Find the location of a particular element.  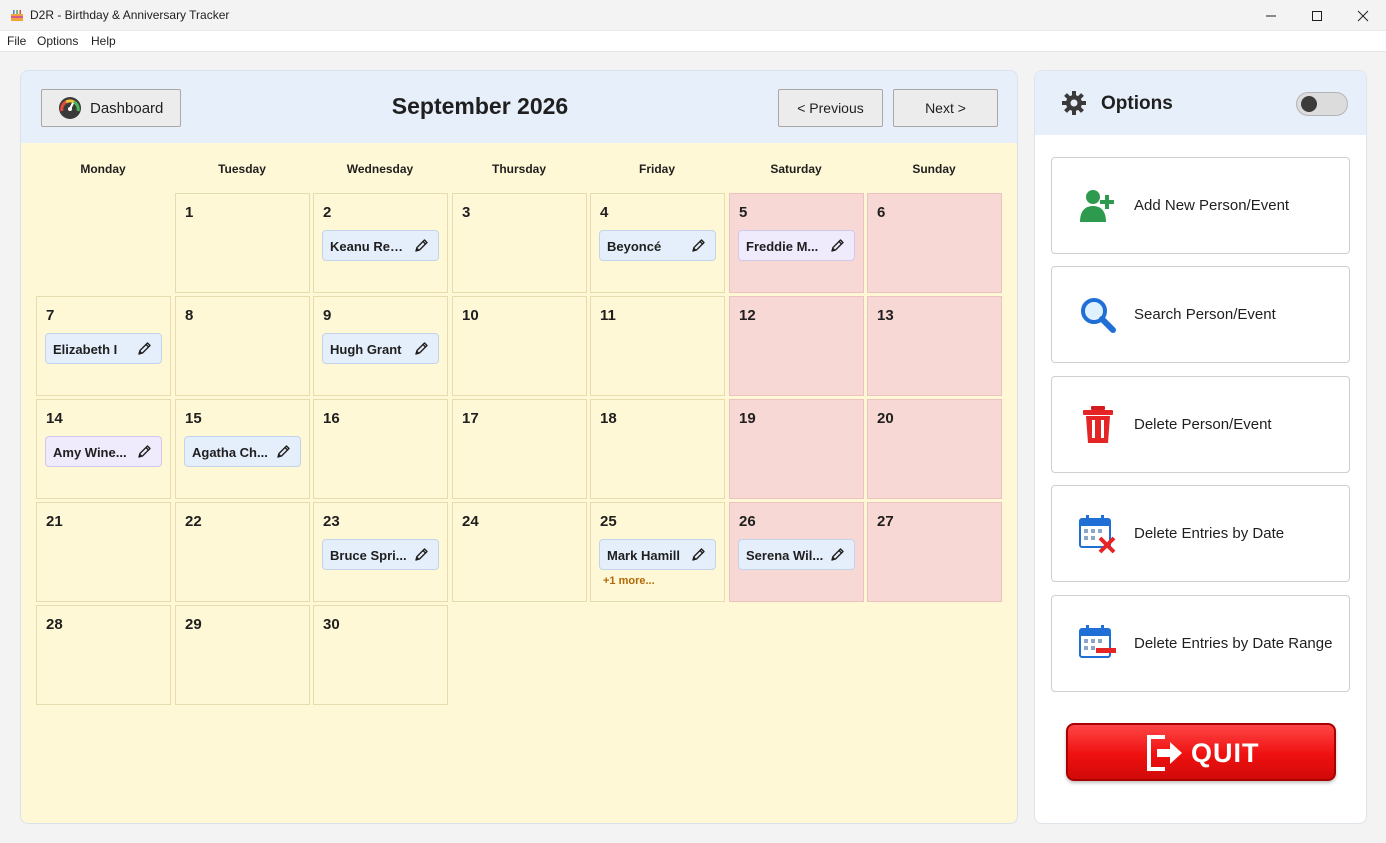

previous-button: < Previous is located at coordinates (830, 108).